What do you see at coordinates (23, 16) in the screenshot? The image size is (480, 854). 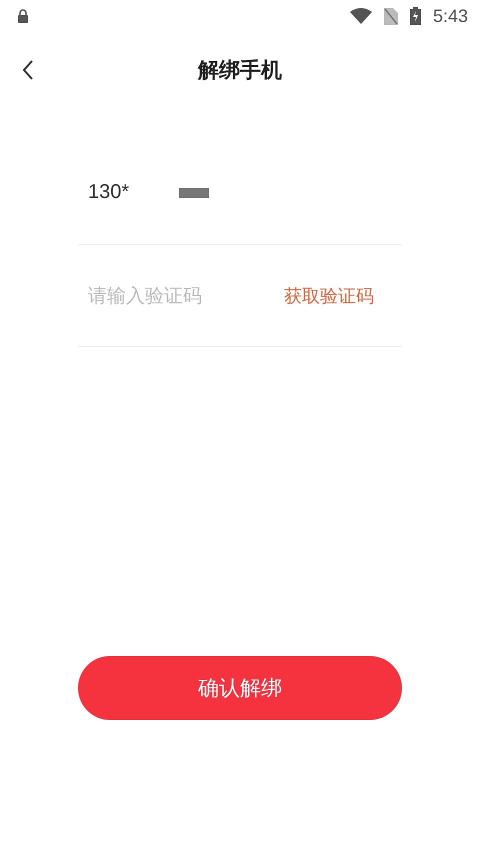 I see `lock-icon` at bounding box center [23, 16].